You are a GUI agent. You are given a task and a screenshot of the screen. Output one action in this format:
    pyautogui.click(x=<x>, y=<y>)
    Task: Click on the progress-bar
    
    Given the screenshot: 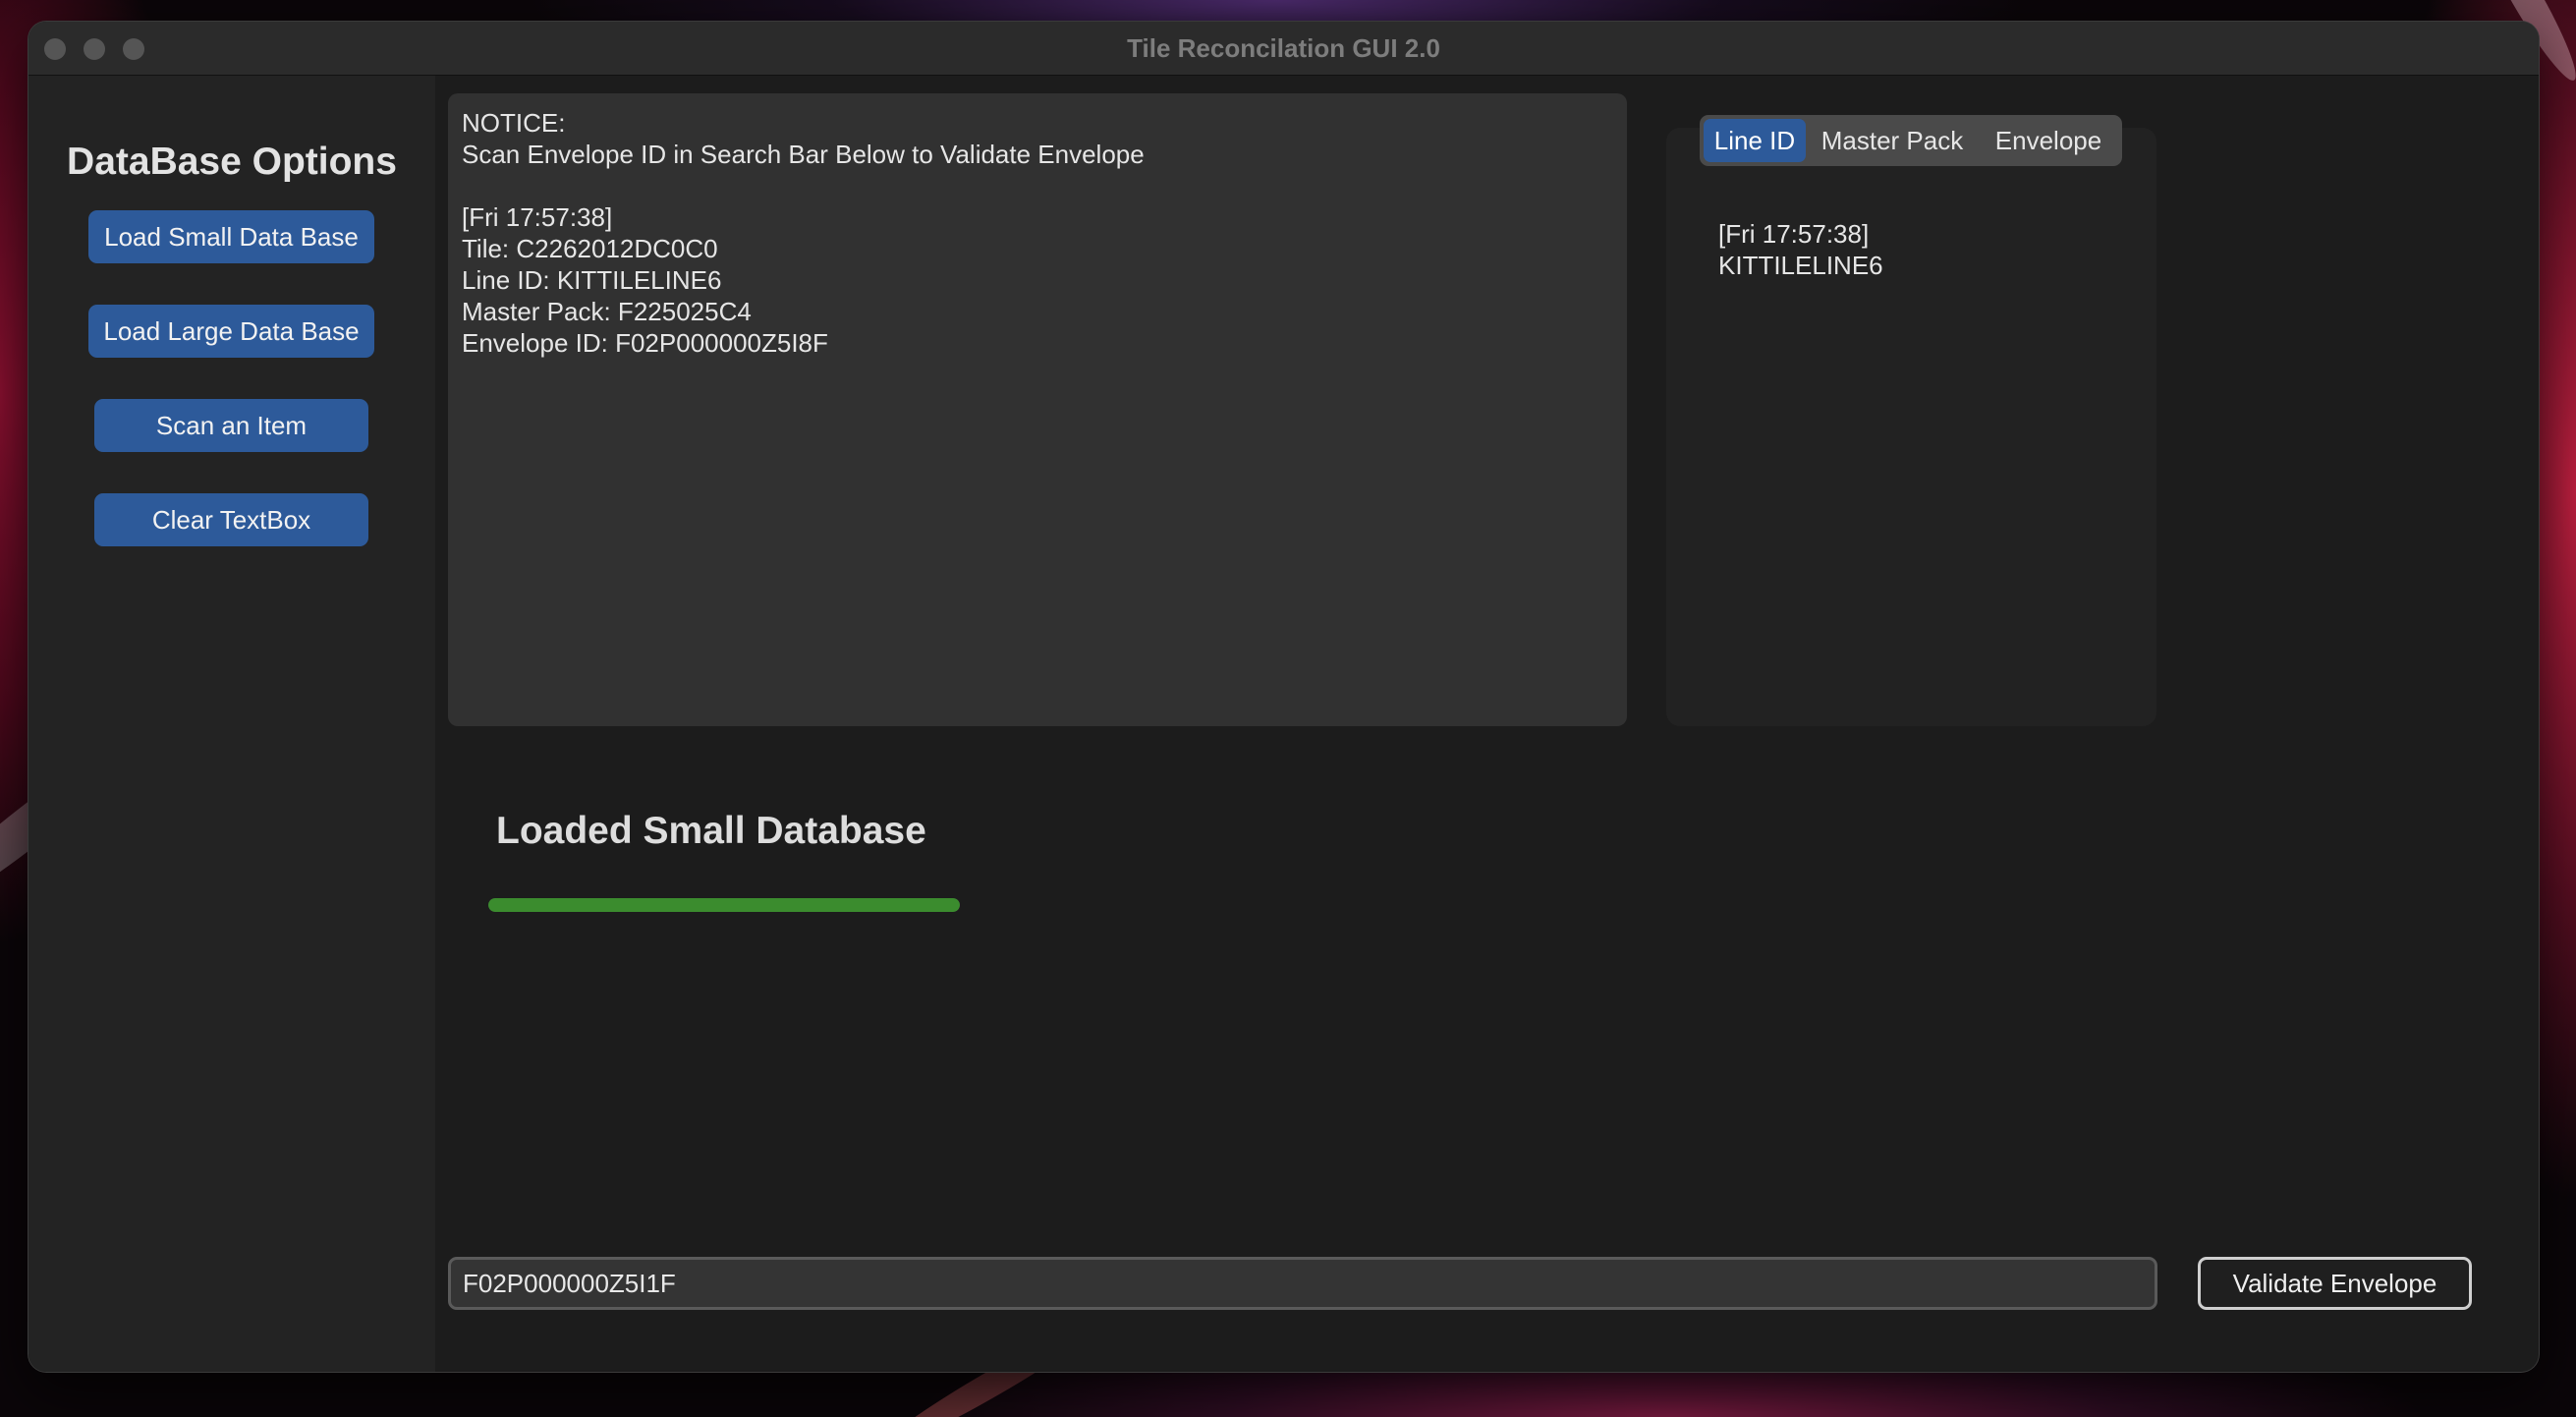 What is the action you would take?
    pyautogui.click(x=724, y=905)
    